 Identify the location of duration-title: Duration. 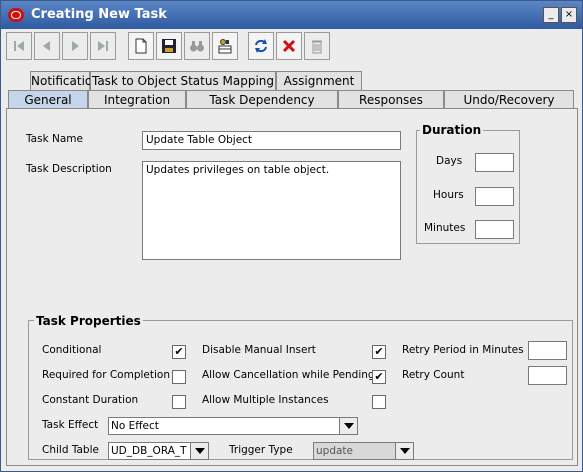
(452, 130).